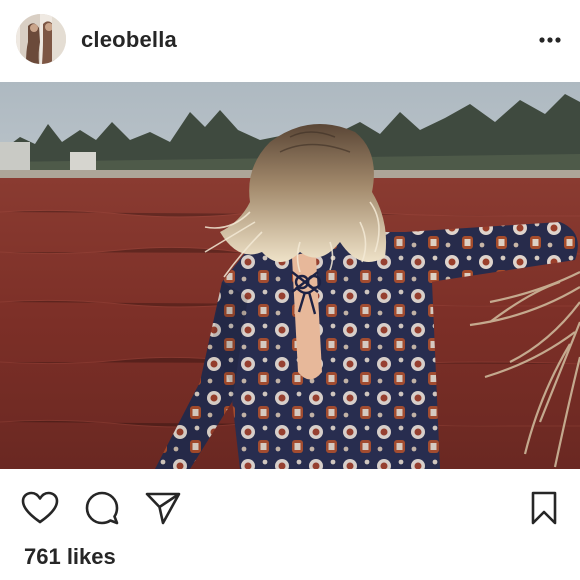 The height and width of the screenshot is (580, 580). What do you see at coordinates (70, 557) in the screenshot?
I see `likes-count: 761 likes` at bounding box center [70, 557].